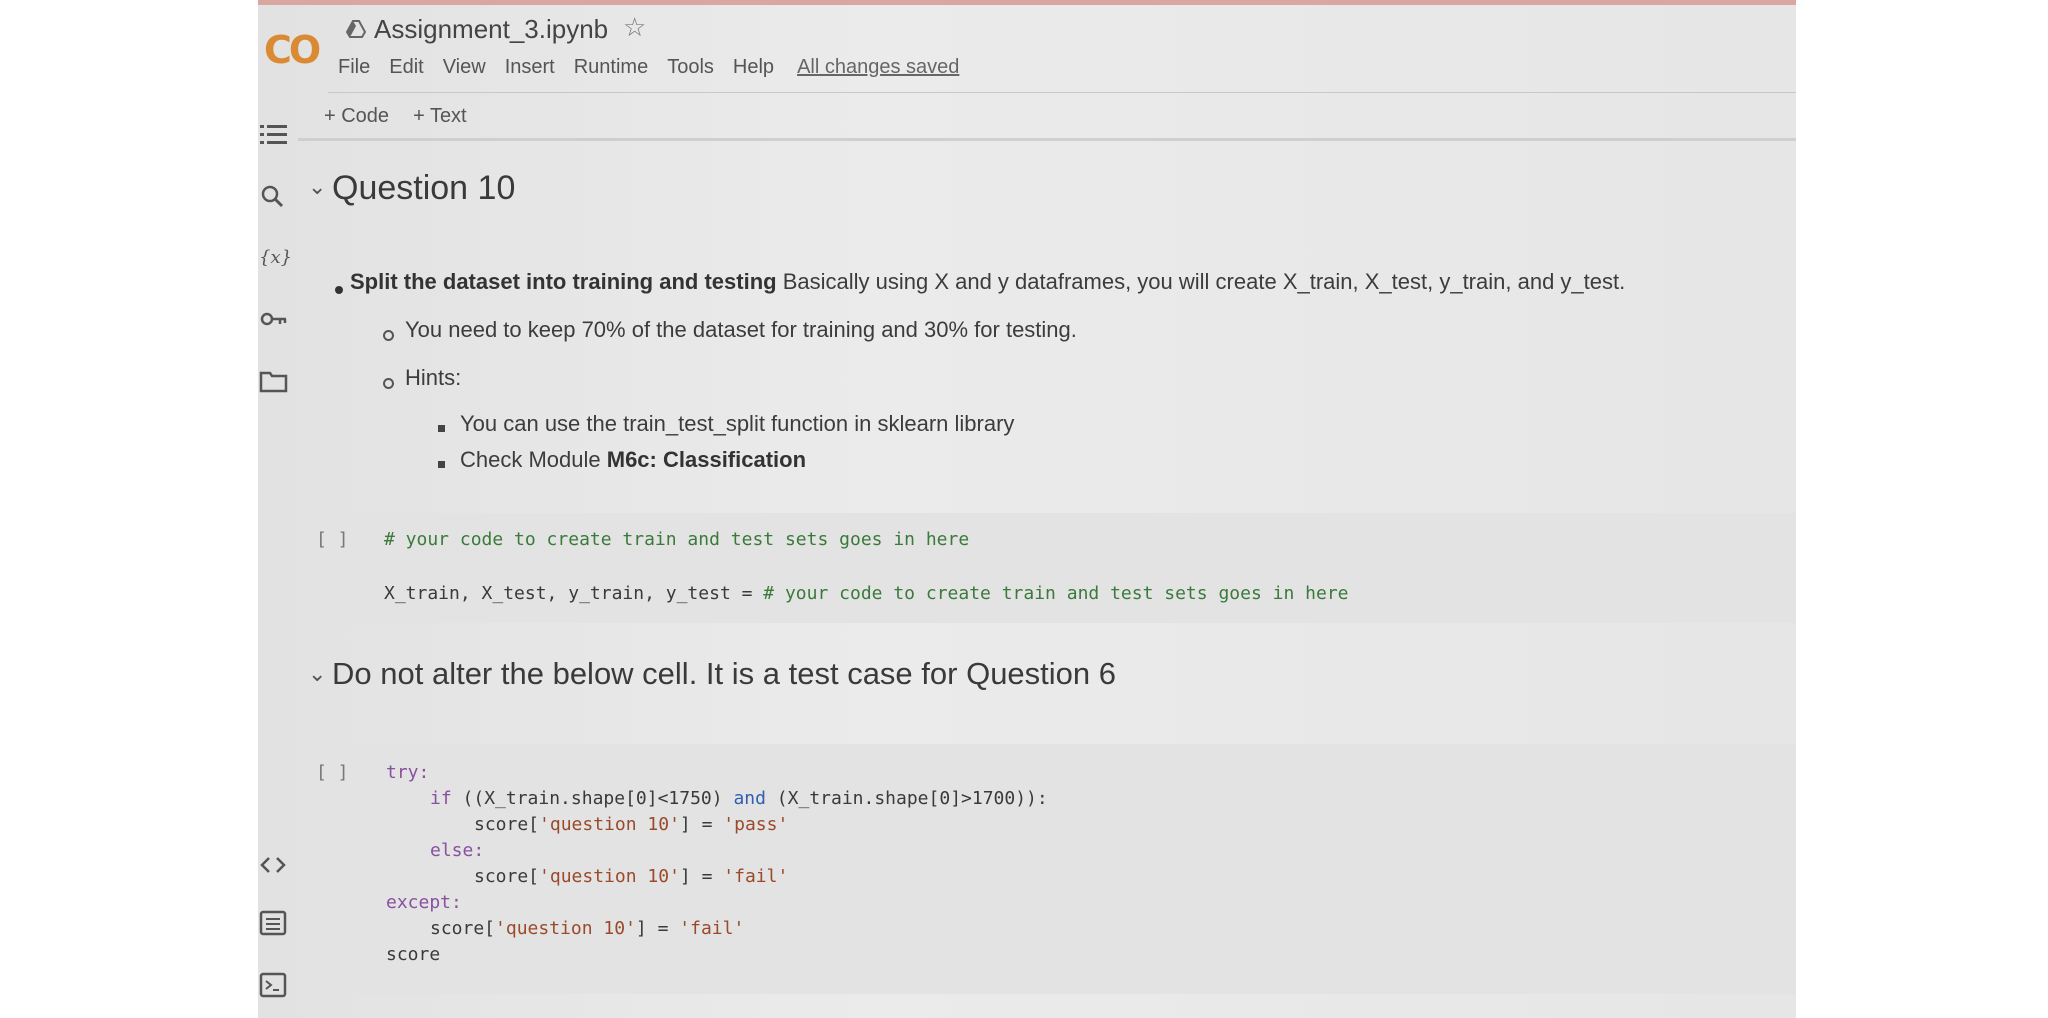 This screenshot has height=1018, width=2048. Describe the element at coordinates (275, 865) in the screenshot. I see `code-snippets-icon` at that location.